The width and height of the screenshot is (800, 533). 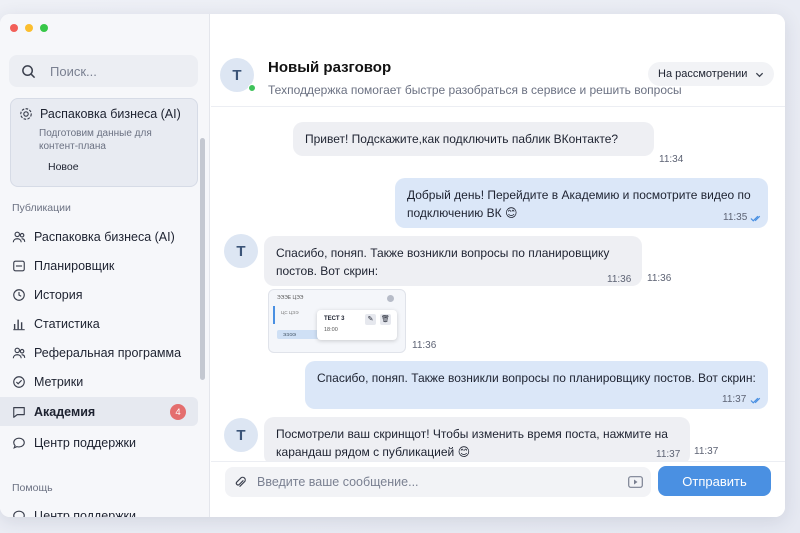 What do you see at coordinates (41, 208) in the screenshot?
I see `section-publications: Публикации` at bounding box center [41, 208].